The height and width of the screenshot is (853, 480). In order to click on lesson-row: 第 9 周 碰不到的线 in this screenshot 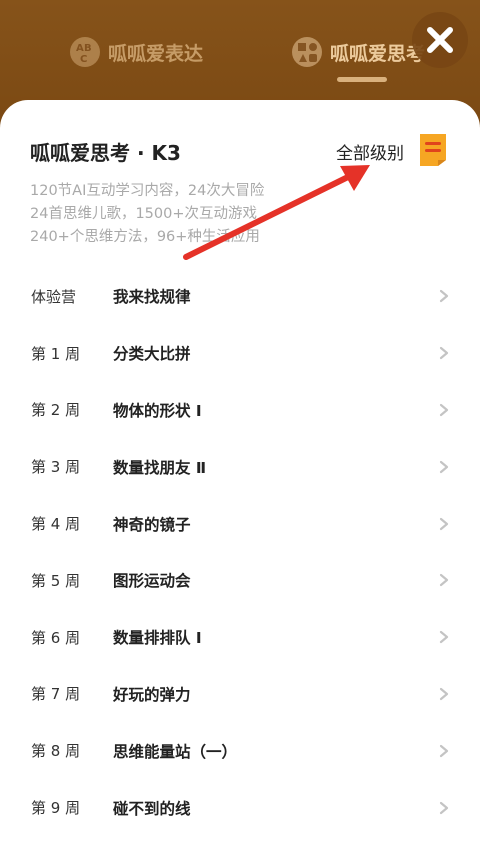, I will do `click(240, 807)`.